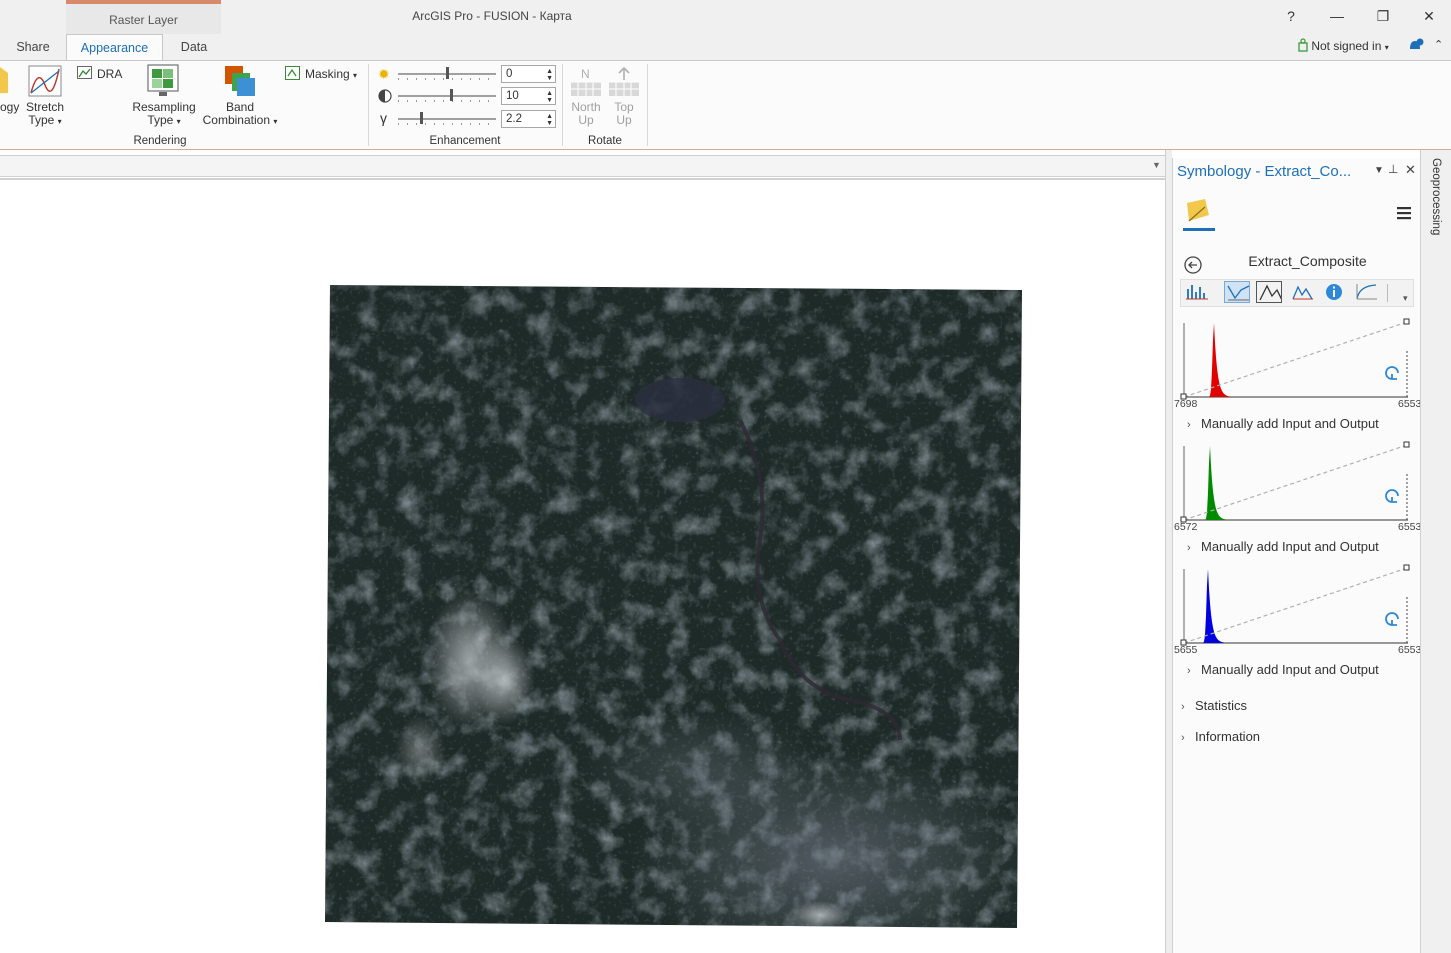 The height and width of the screenshot is (953, 1451). Describe the element at coordinates (586, 82) in the screenshot. I see `north-up-icon: N` at that location.